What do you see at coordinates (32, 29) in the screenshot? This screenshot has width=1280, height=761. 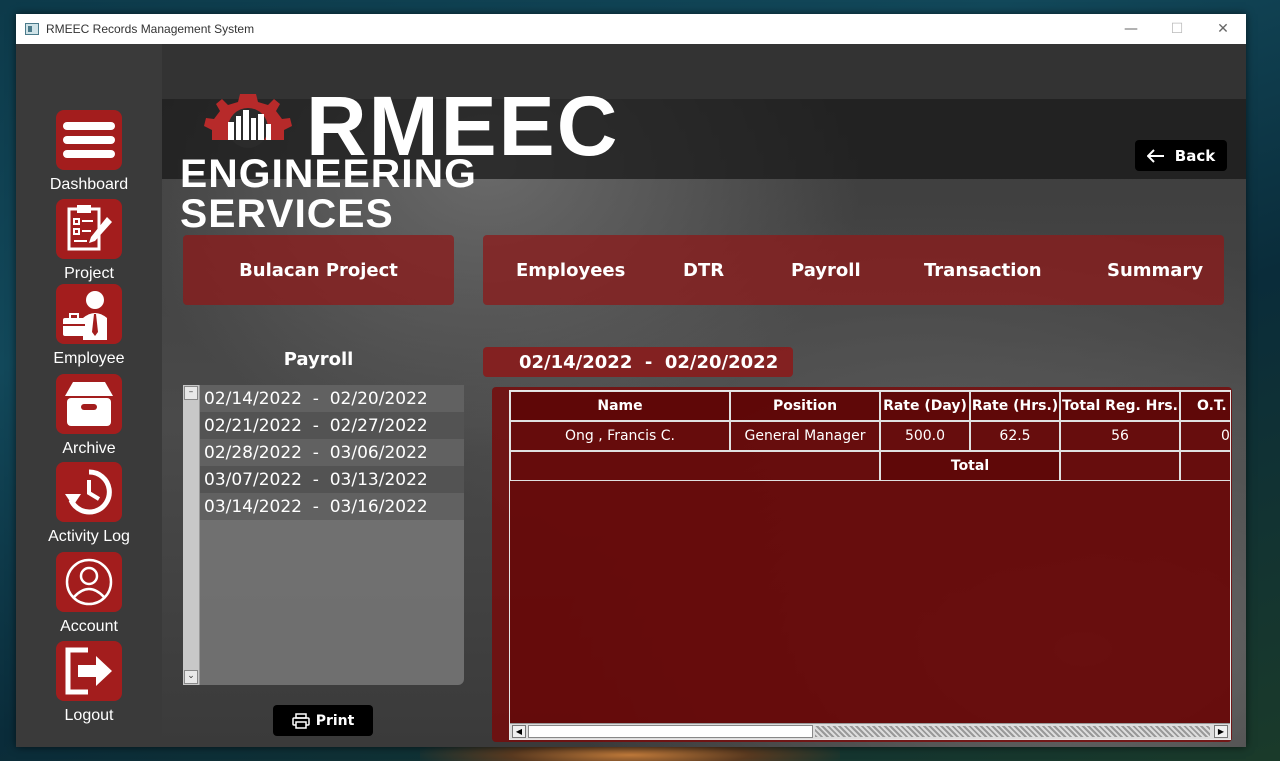 I see `app-icon` at bounding box center [32, 29].